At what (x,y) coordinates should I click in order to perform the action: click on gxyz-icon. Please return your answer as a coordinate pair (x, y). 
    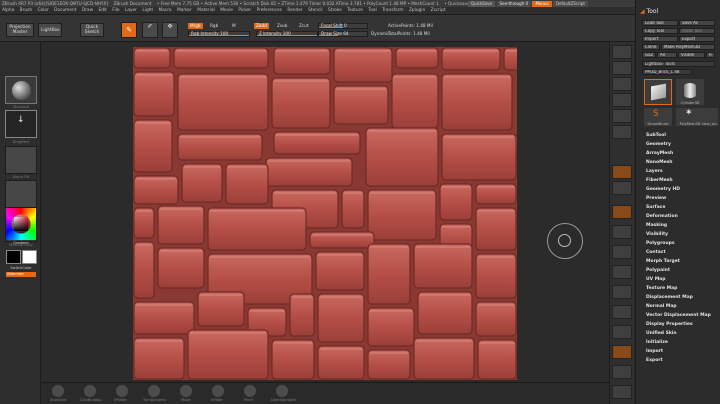
    Looking at the image, I should click on (622, 252).